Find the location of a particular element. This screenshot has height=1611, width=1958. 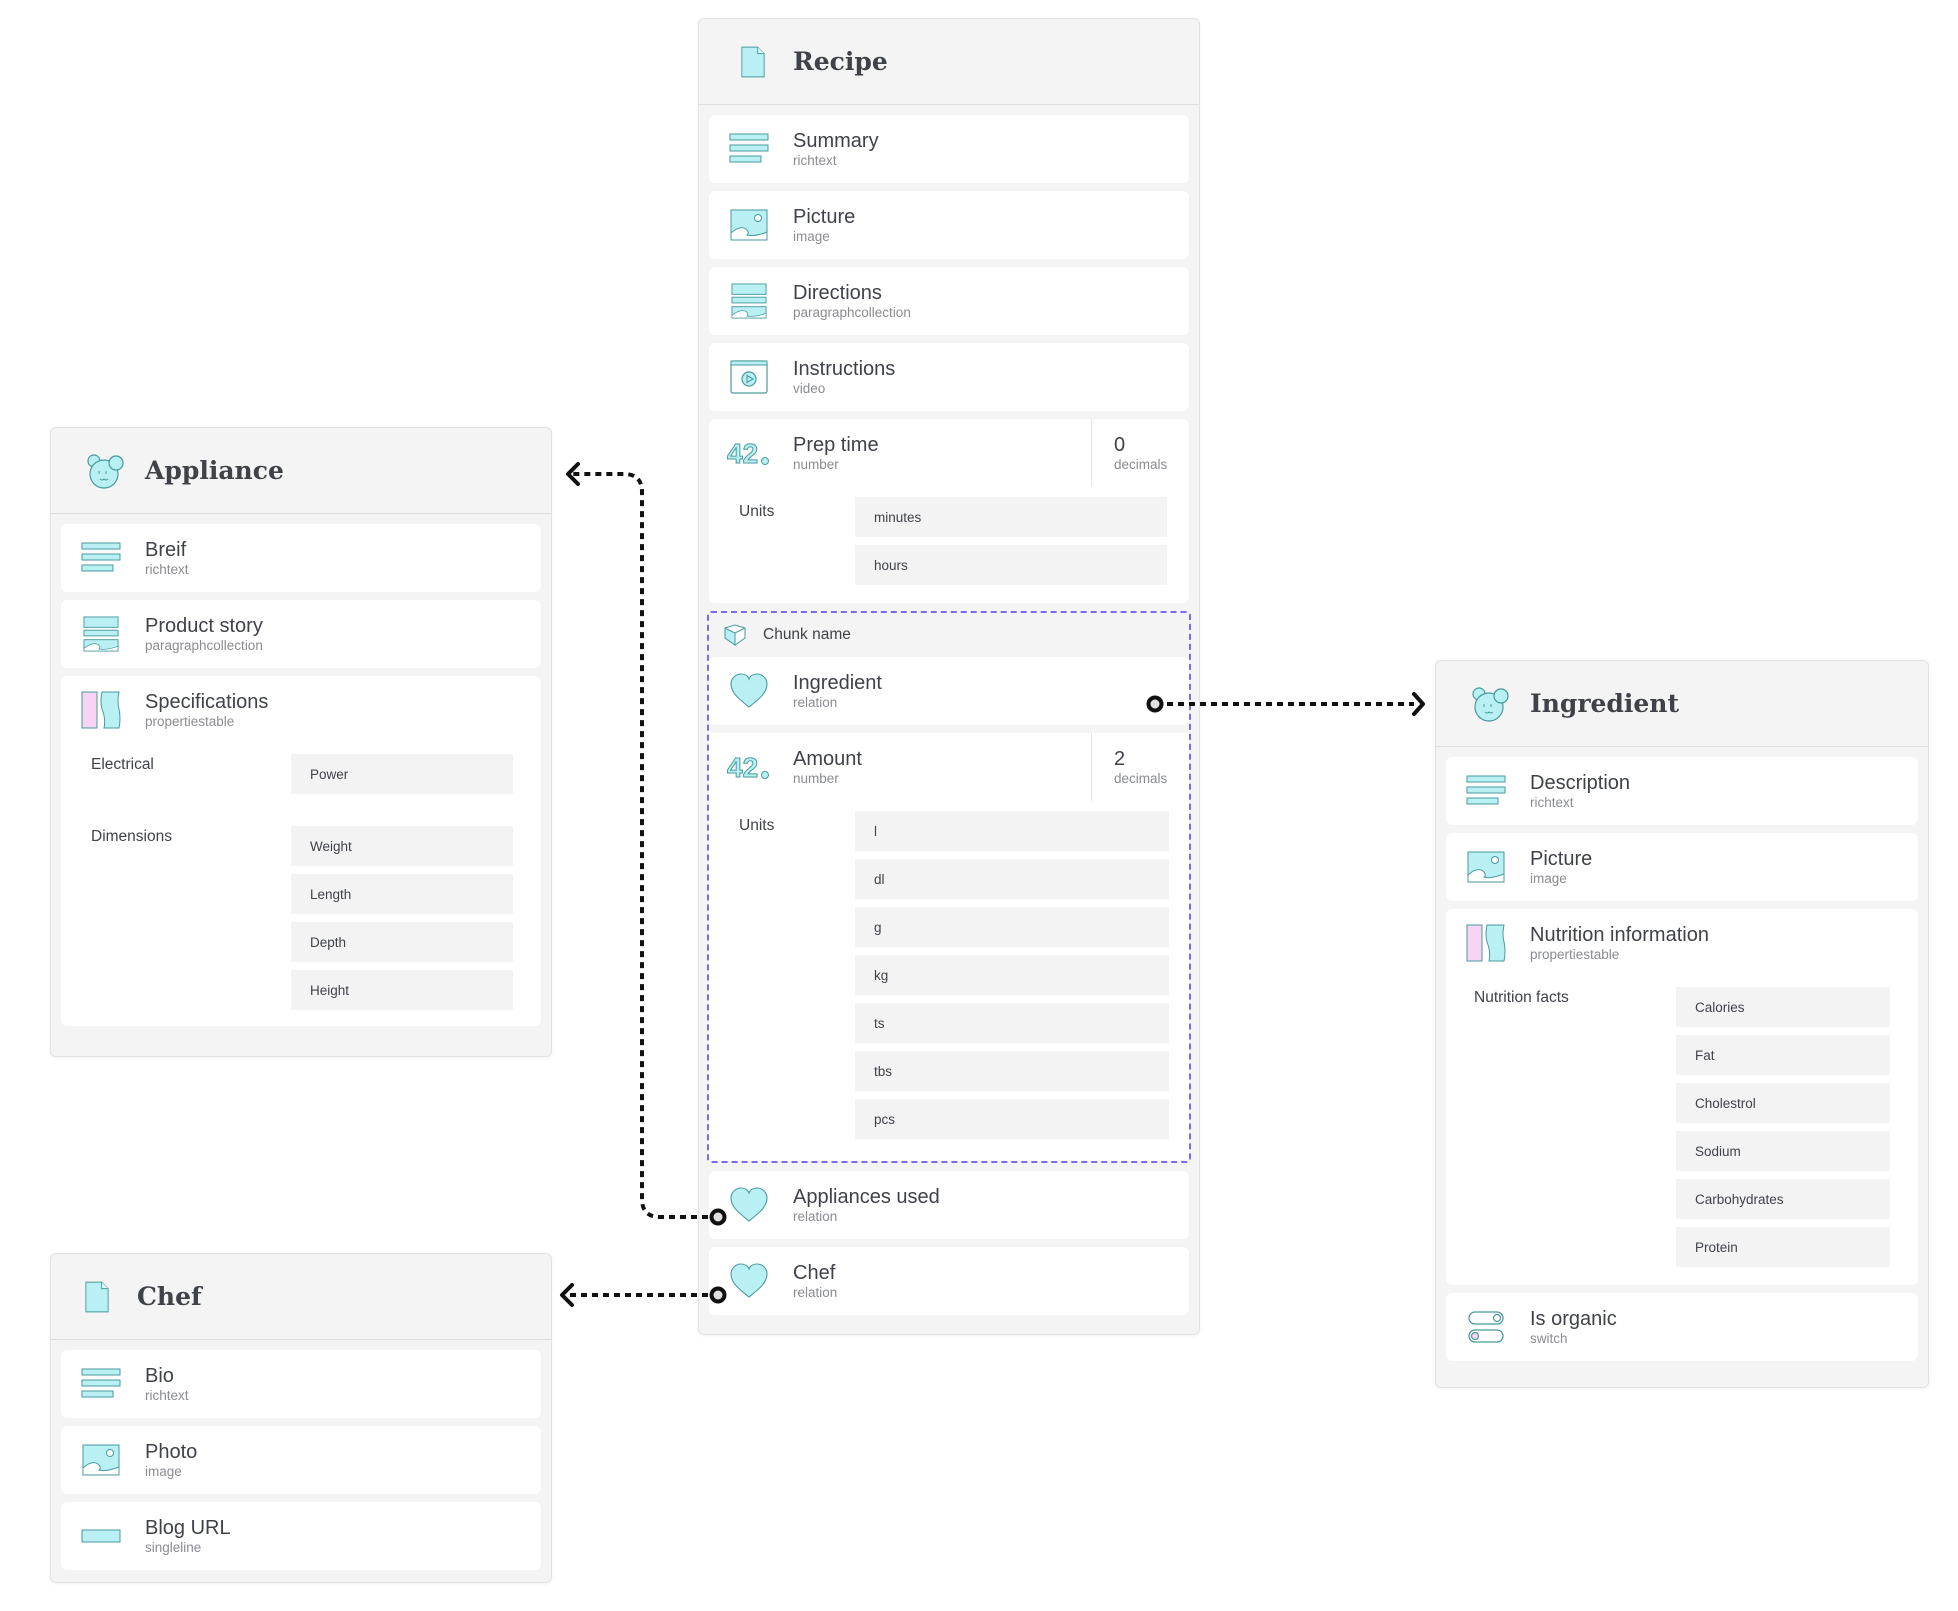

property-item: Depth is located at coordinates (402, 942).